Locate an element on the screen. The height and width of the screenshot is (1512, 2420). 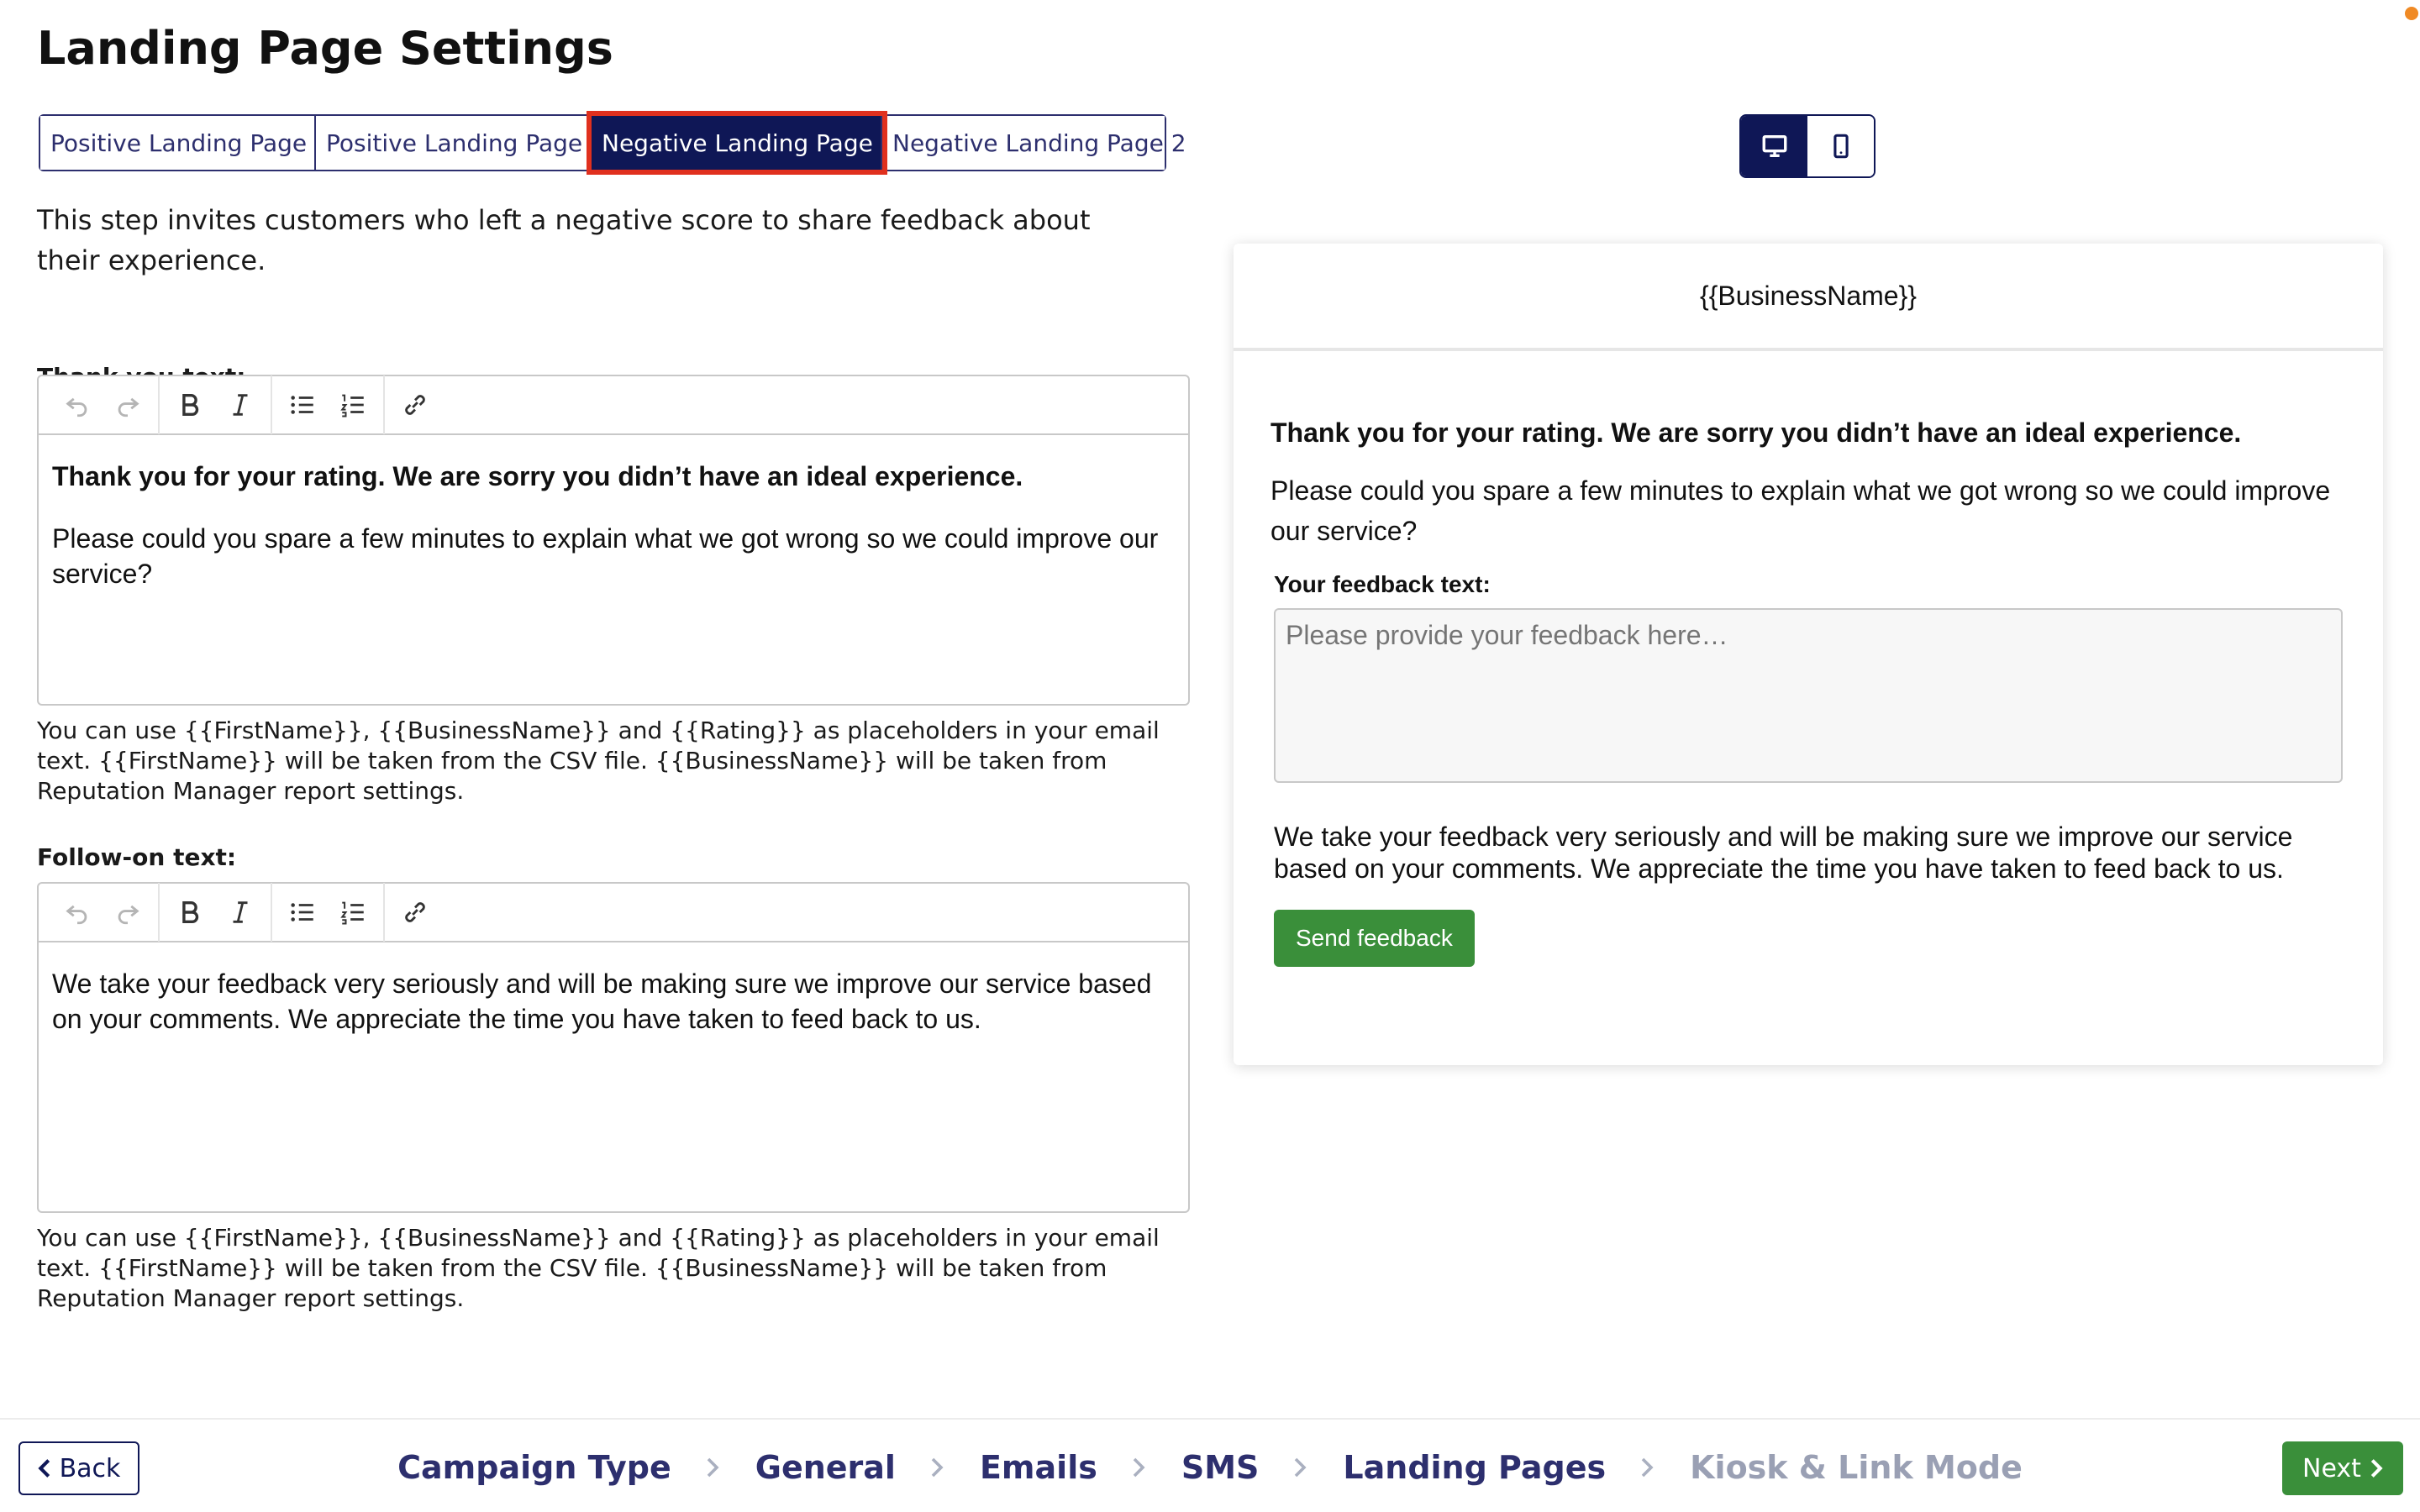
chevron-left-icon is located at coordinates (43, 1468).